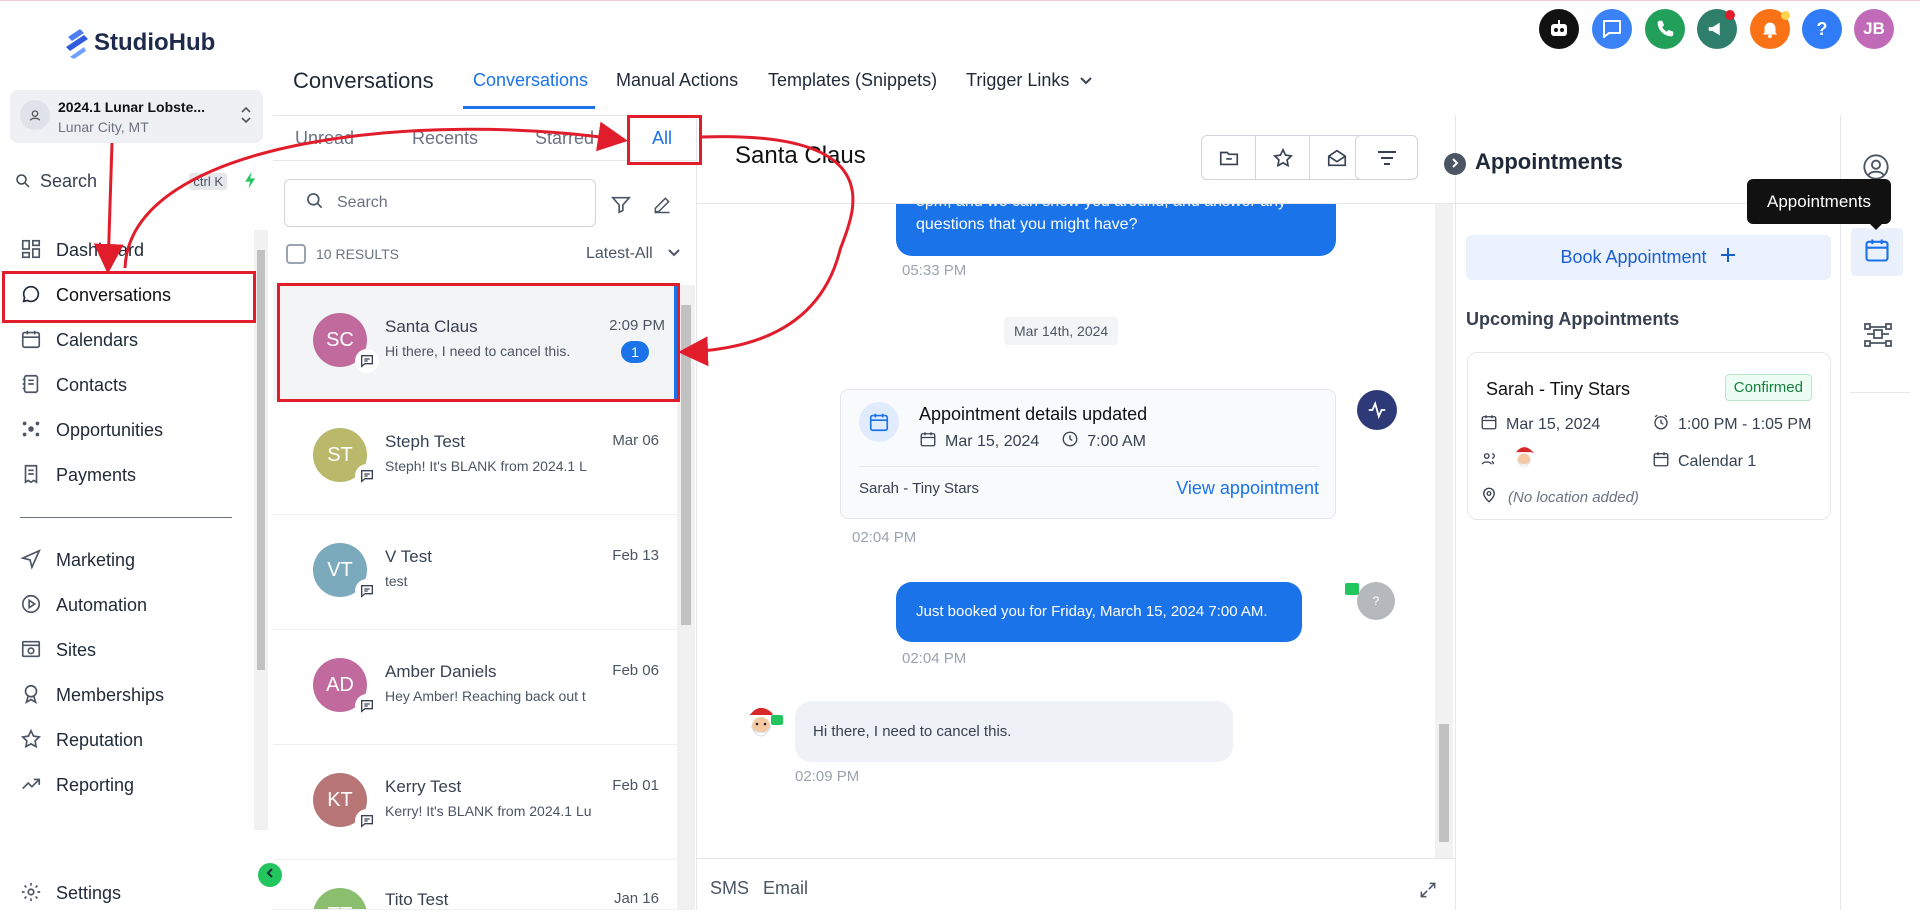 Image resolution: width=1920 pixels, height=915 pixels. Describe the element at coordinates (478, 351) in the screenshot. I see `message-preview: Hi there, I need to cancel this.` at that location.